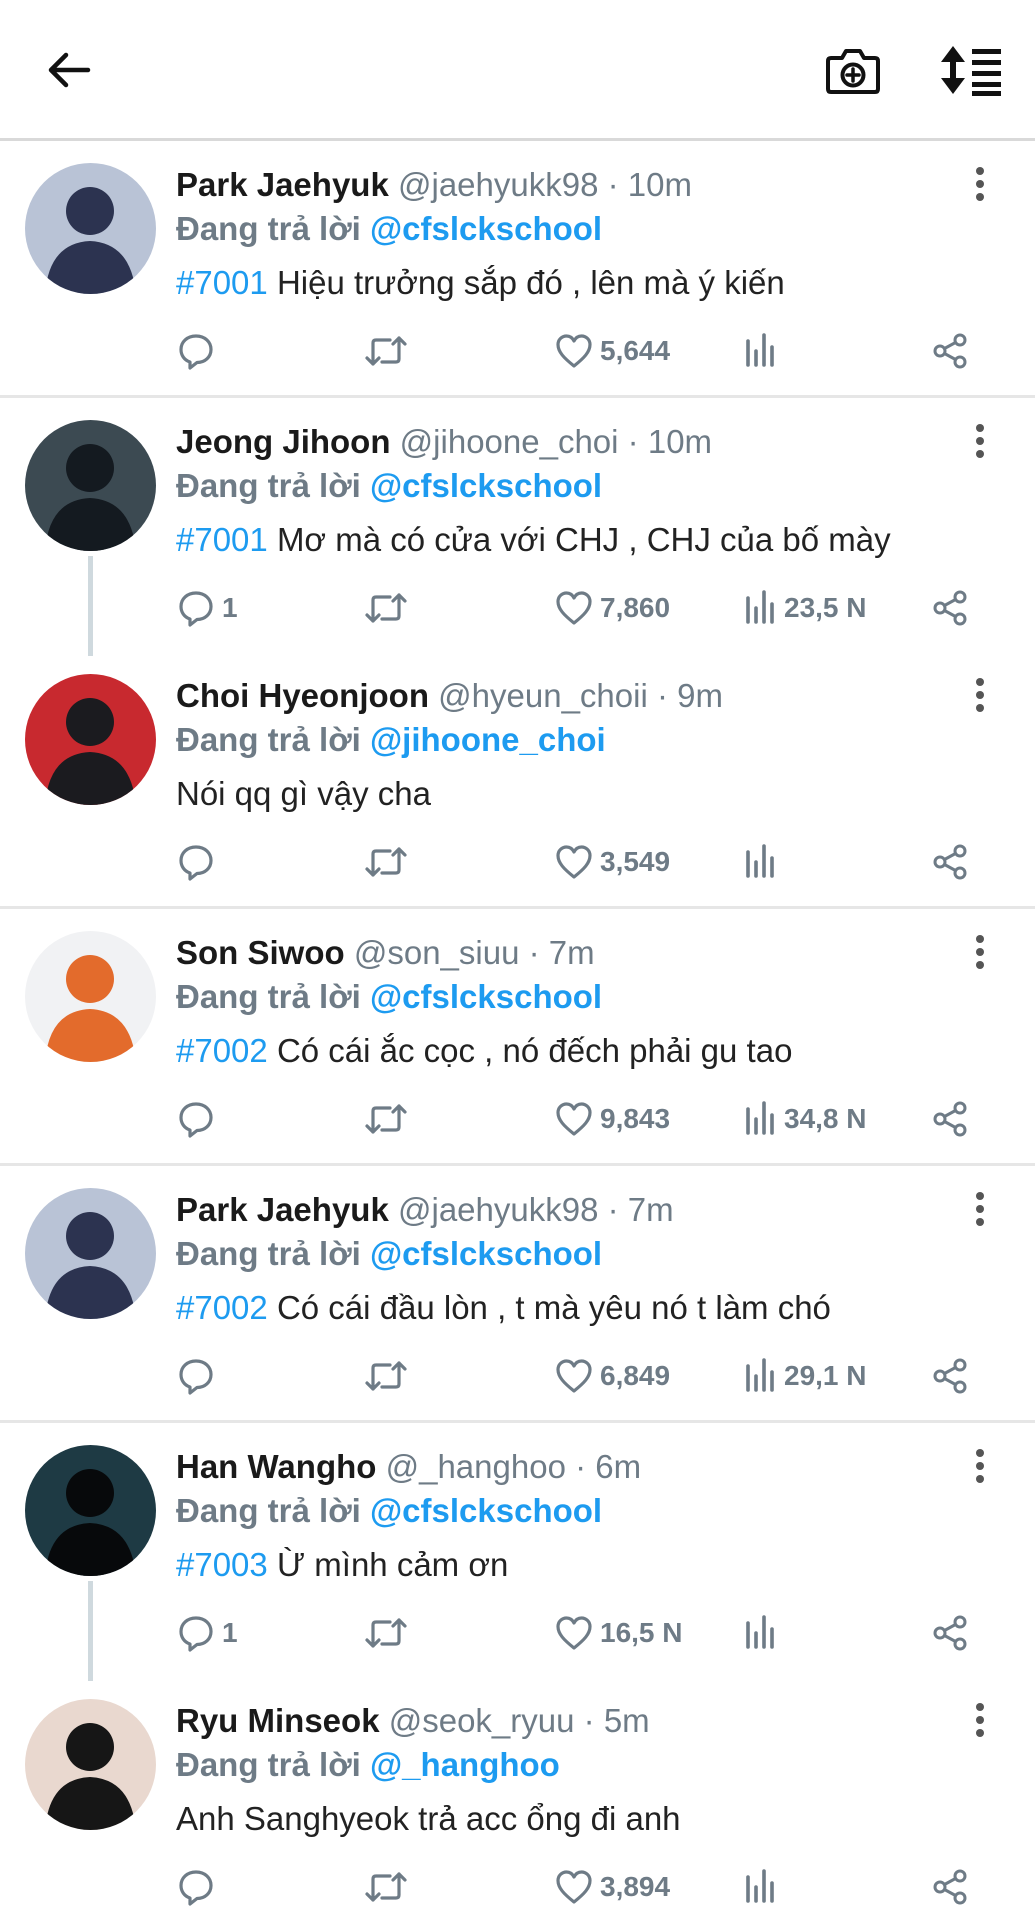 This screenshot has width=1035, height=1931. I want to click on replying-to-mention: @jihoone_choi, so click(488, 739).